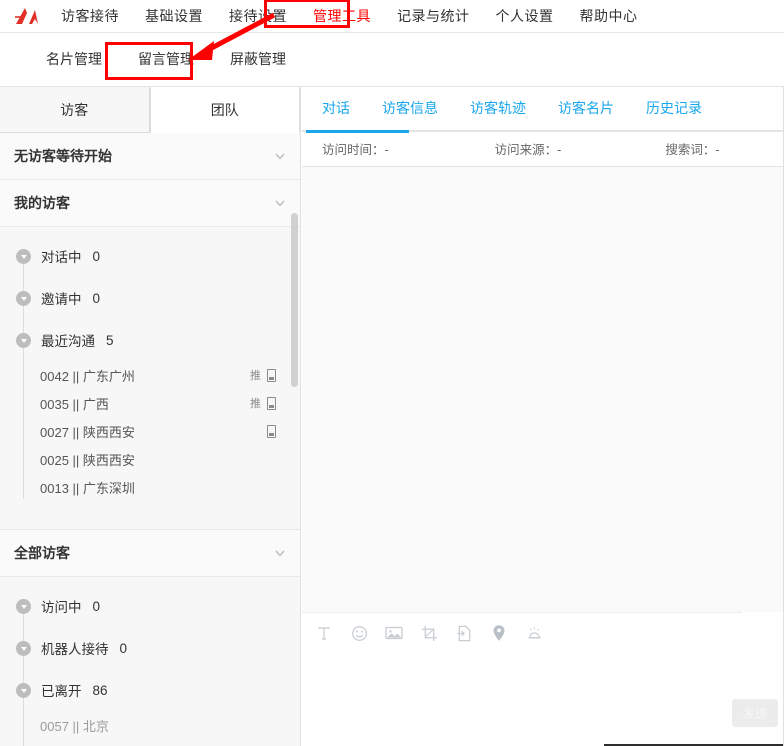 This screenshot has height=746, width=784. I want to click on category-row-recent-contact: 最近沟通 5, so click(150, 340).